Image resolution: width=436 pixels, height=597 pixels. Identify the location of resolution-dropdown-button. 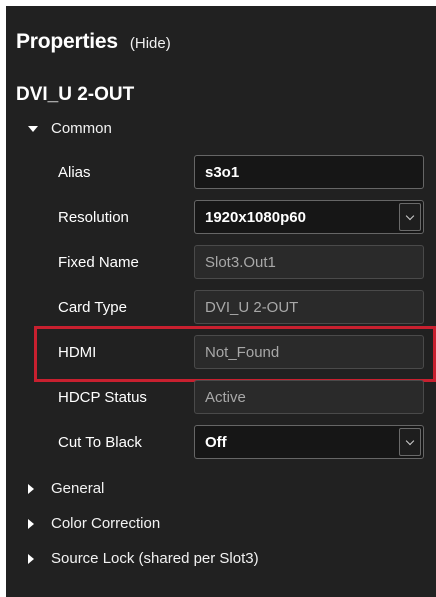
(410, 217).